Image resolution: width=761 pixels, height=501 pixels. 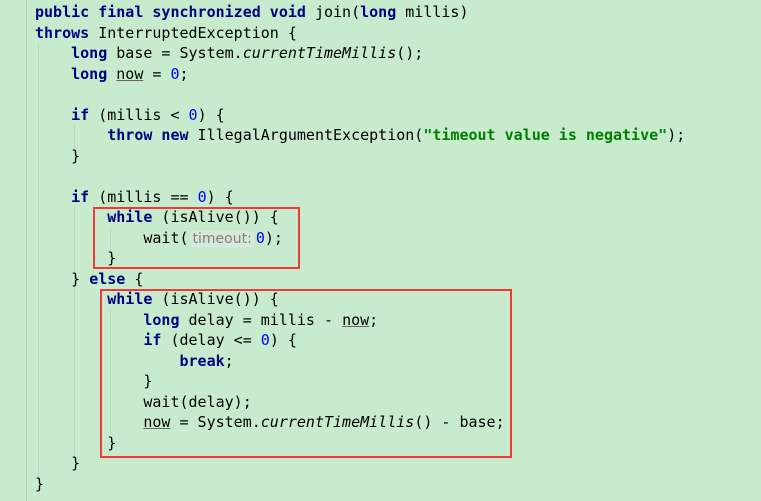 I want to click on code-line: throws InterruptedException {, so click(x=360, y=33).